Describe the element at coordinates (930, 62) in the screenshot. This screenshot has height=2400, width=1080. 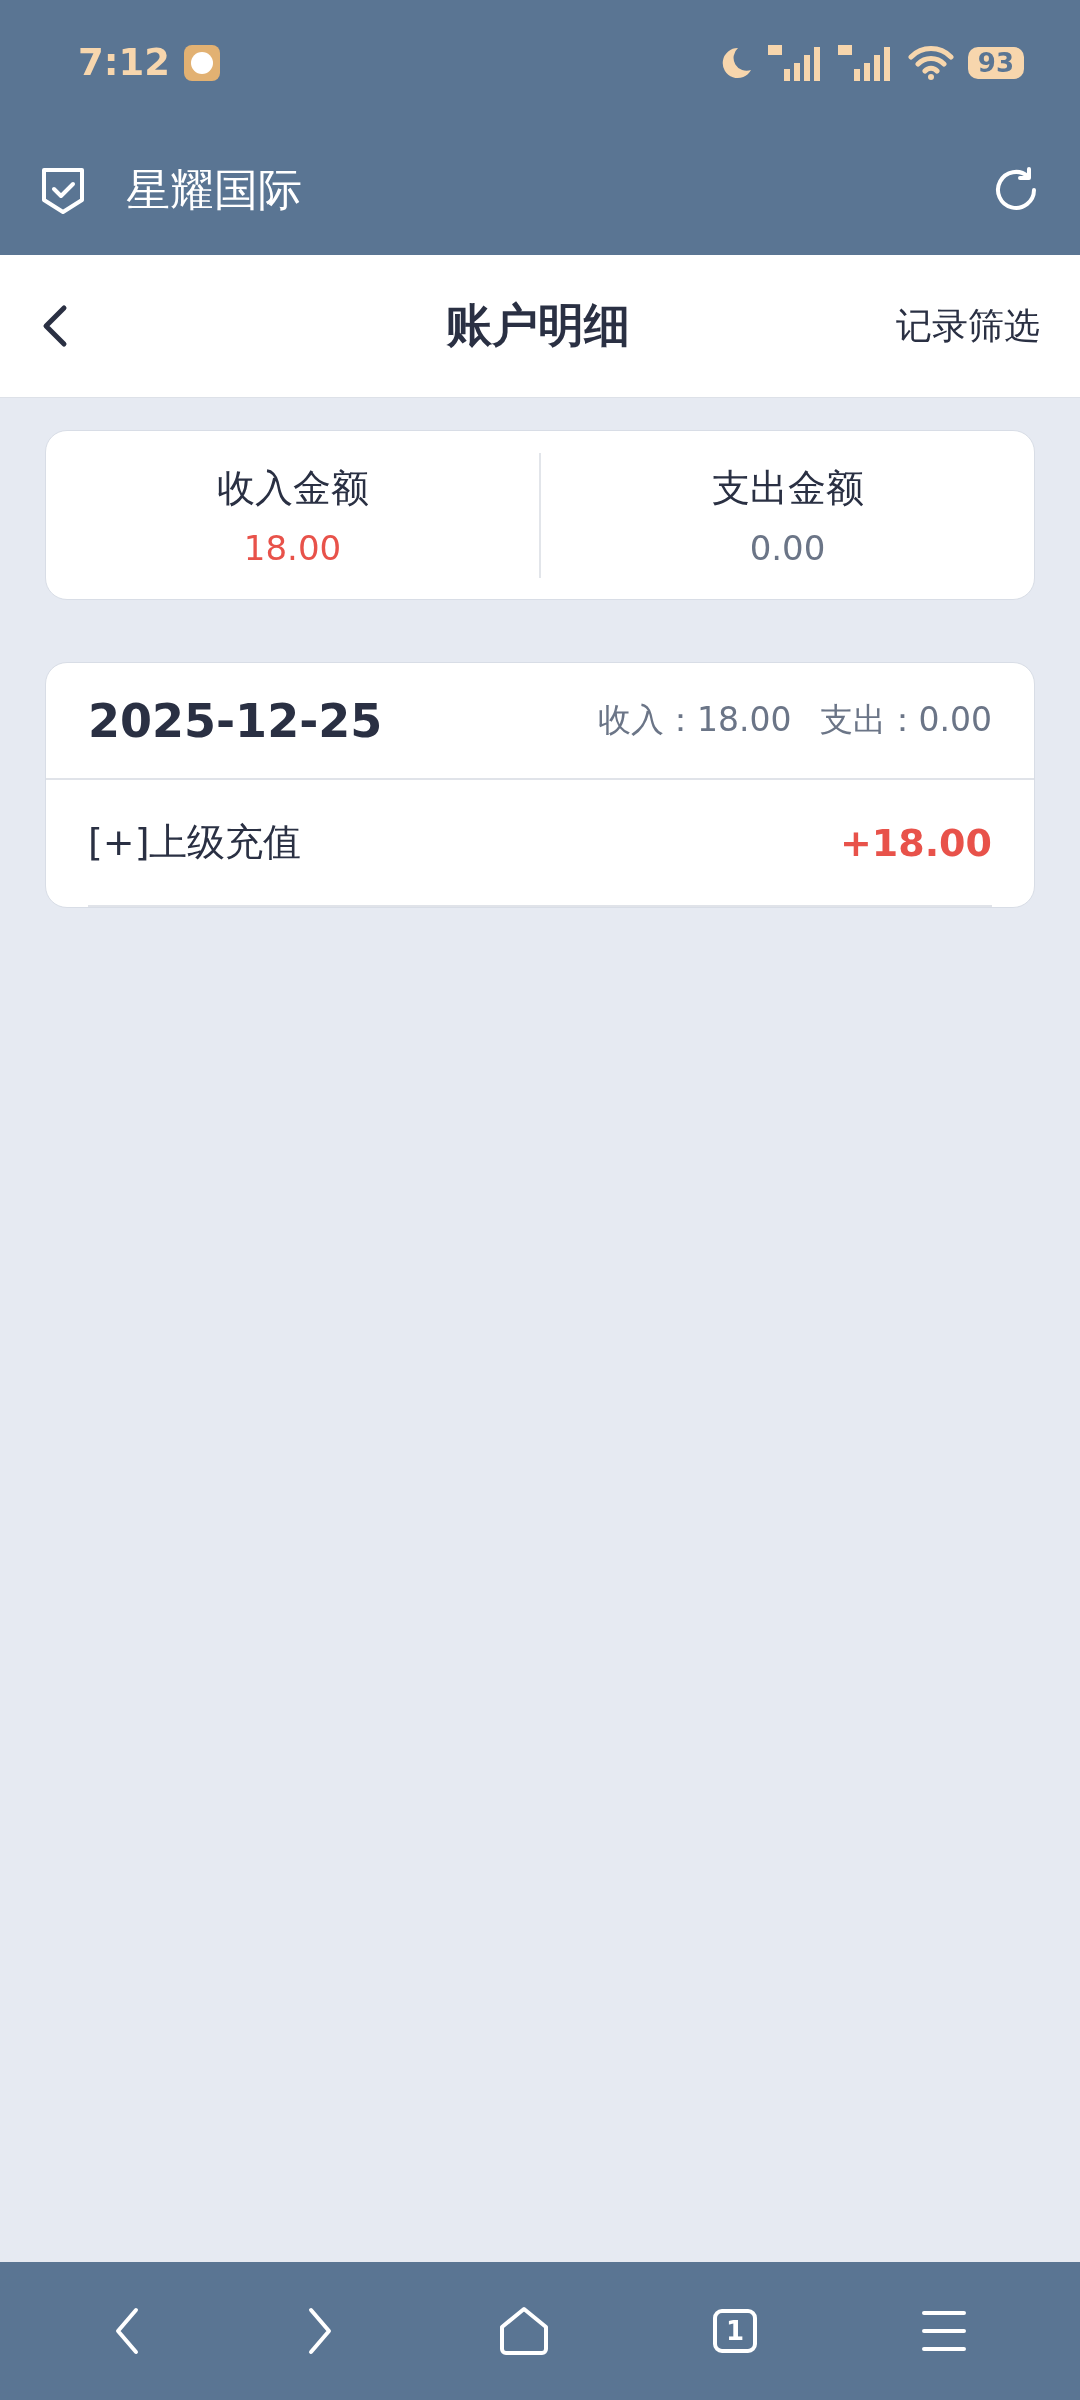
I see `wifi-icon` at that location.